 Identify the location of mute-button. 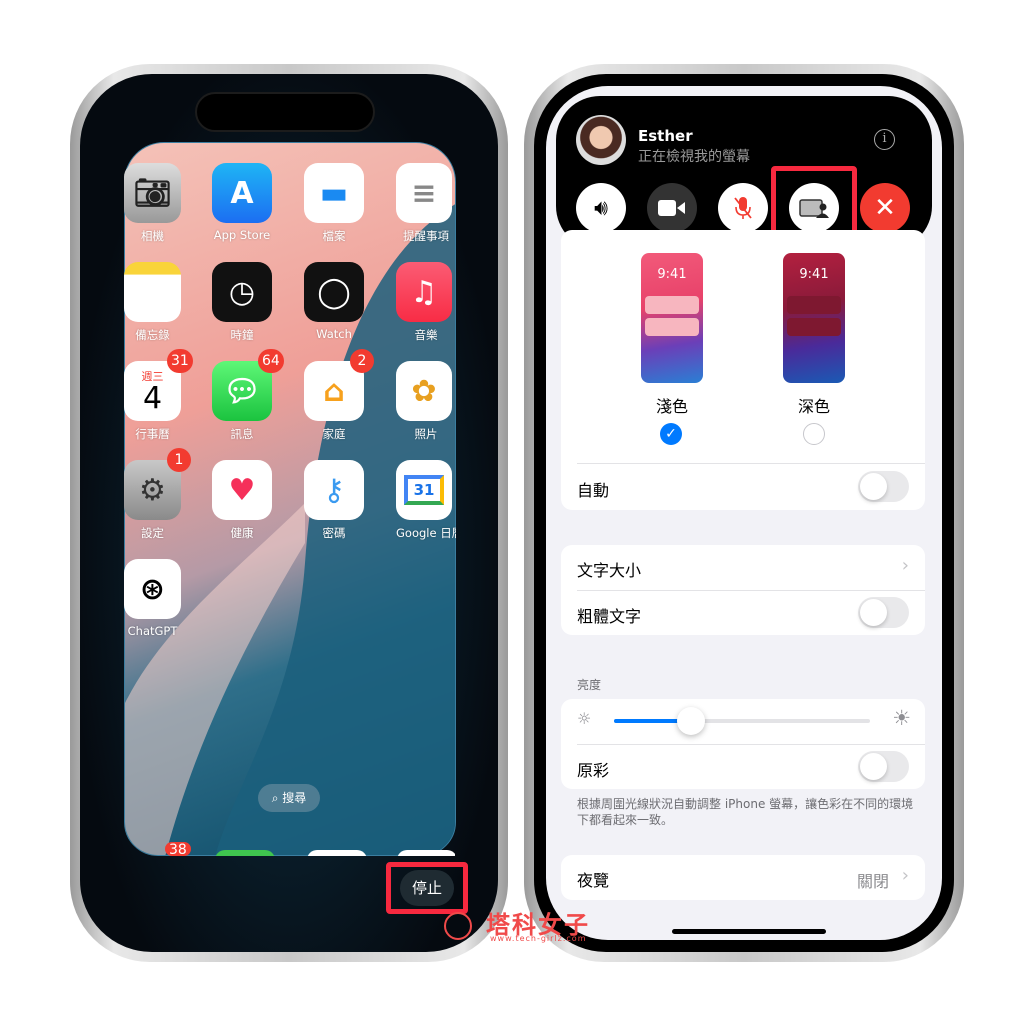
(743, 208).